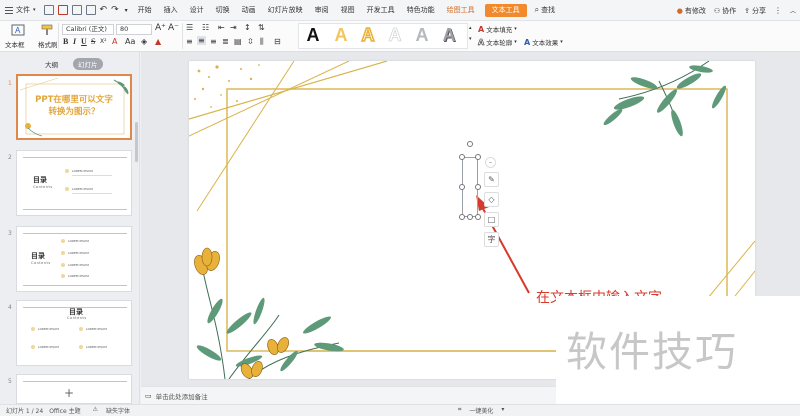 Image resolution: width=800 pixels, height=416 pixels. Describe the element at coordinates (90, 10) in the screenshot. I see `print-preview-icon` at that location.